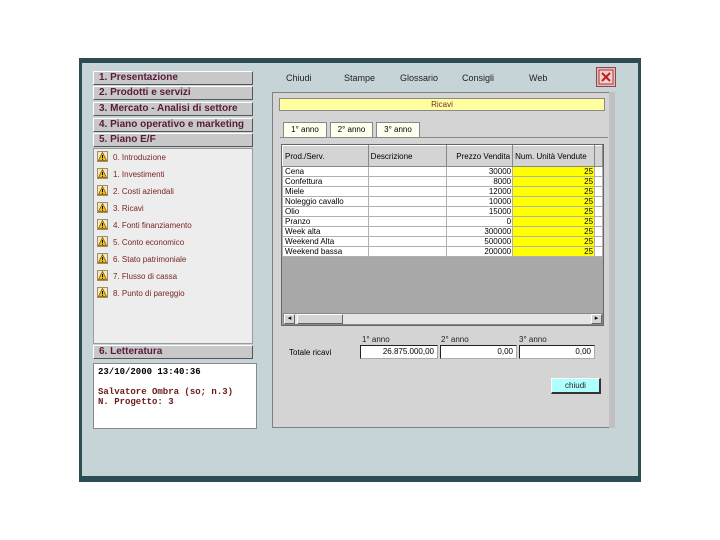 The image size is (720, 540). Describe the element at coordinates (480, 171) in the screenshot. I see `cell-price: 30000` at that location.